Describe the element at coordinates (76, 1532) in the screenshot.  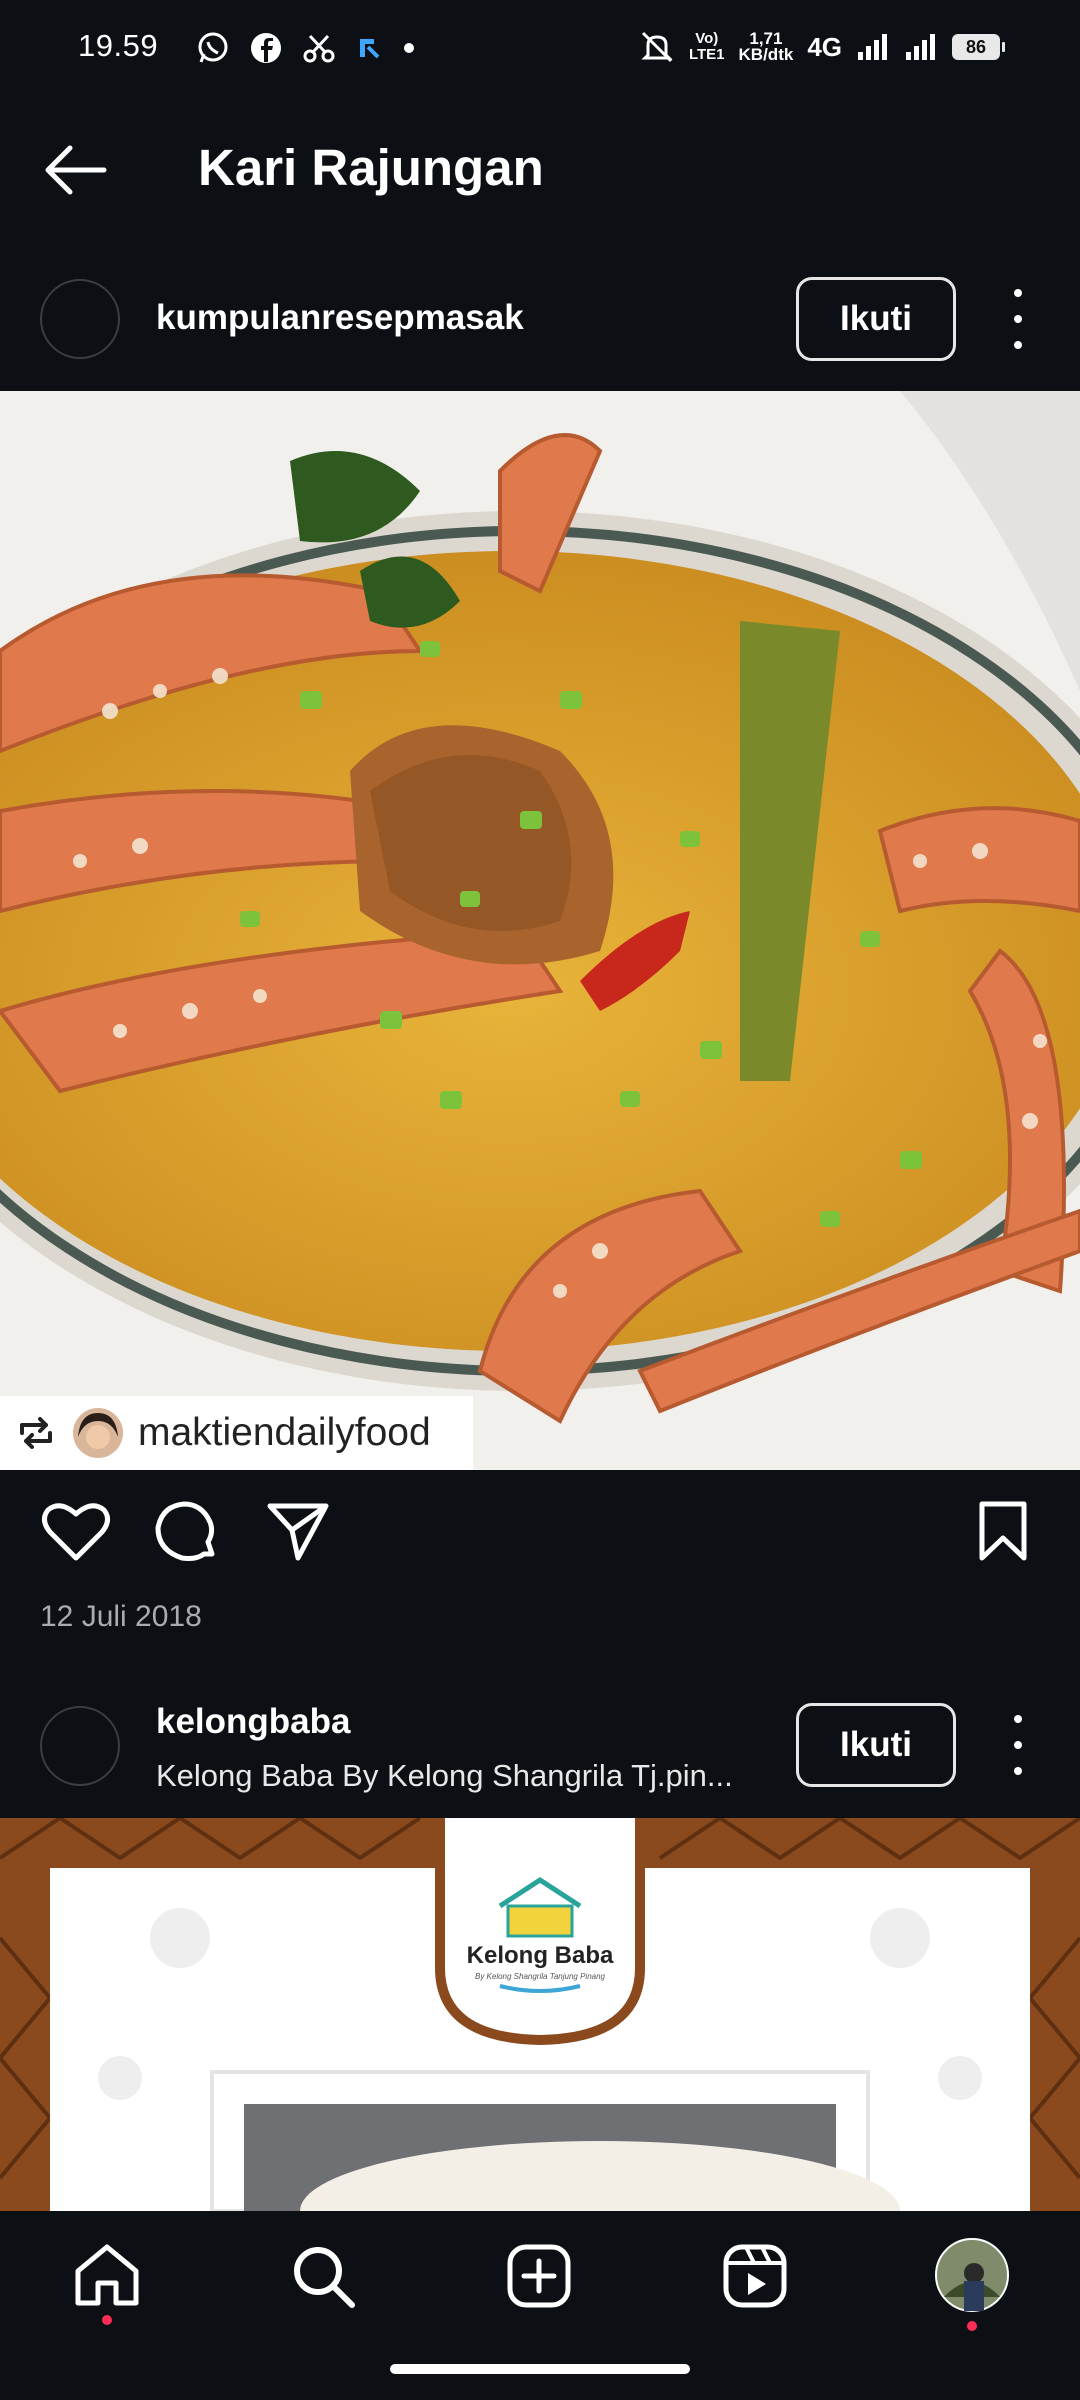
I see `heart-icon` at that location.